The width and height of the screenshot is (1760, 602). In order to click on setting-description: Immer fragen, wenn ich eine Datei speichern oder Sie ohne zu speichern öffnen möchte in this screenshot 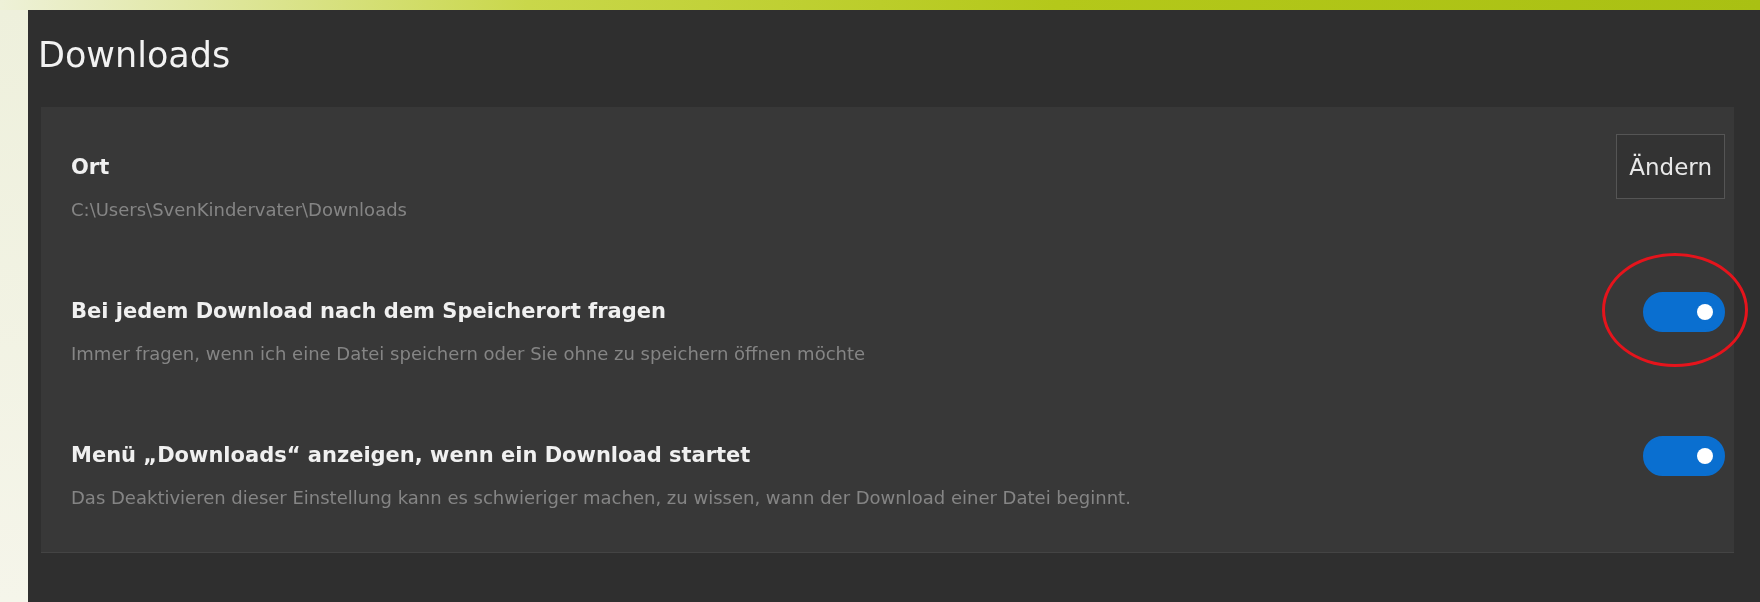, I will do `click(469, 354)`.